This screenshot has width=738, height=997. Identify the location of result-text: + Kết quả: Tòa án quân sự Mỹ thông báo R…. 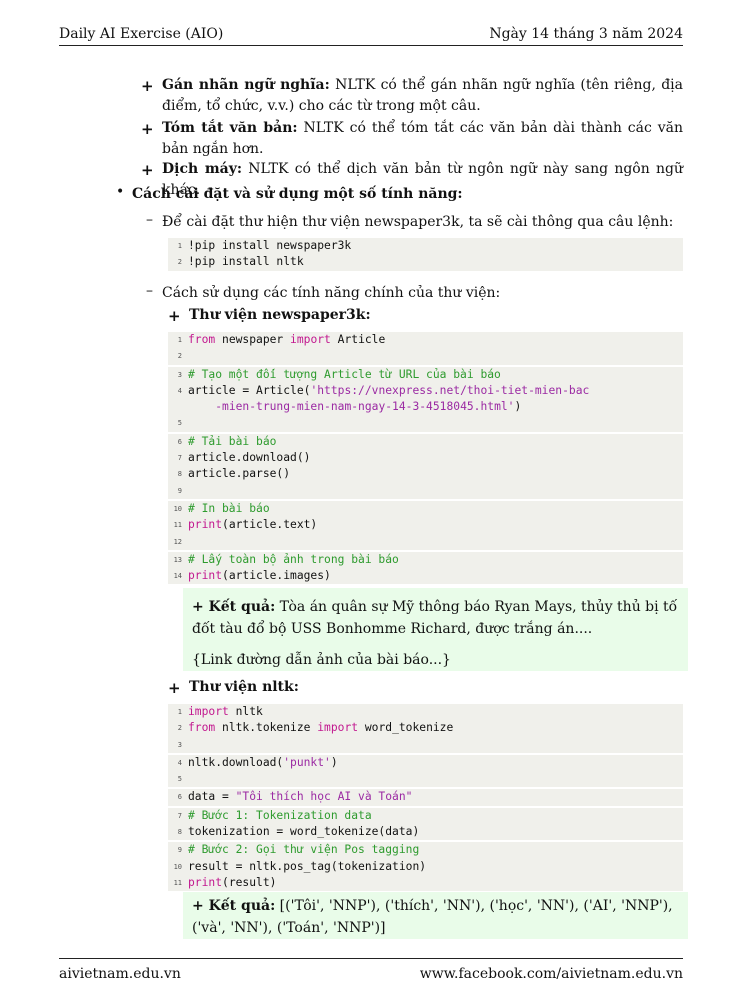
(435, 618).